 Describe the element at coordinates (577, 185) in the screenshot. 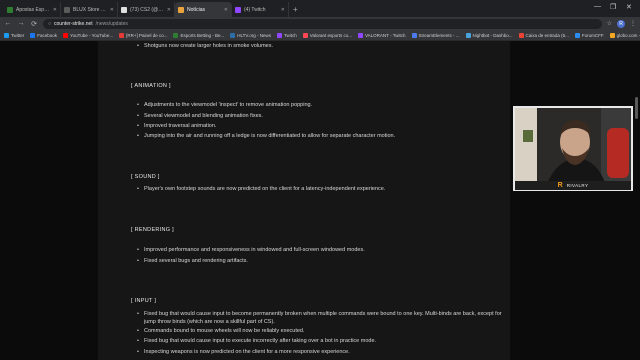

I see `webcam-name: RIVALRY` at that location.